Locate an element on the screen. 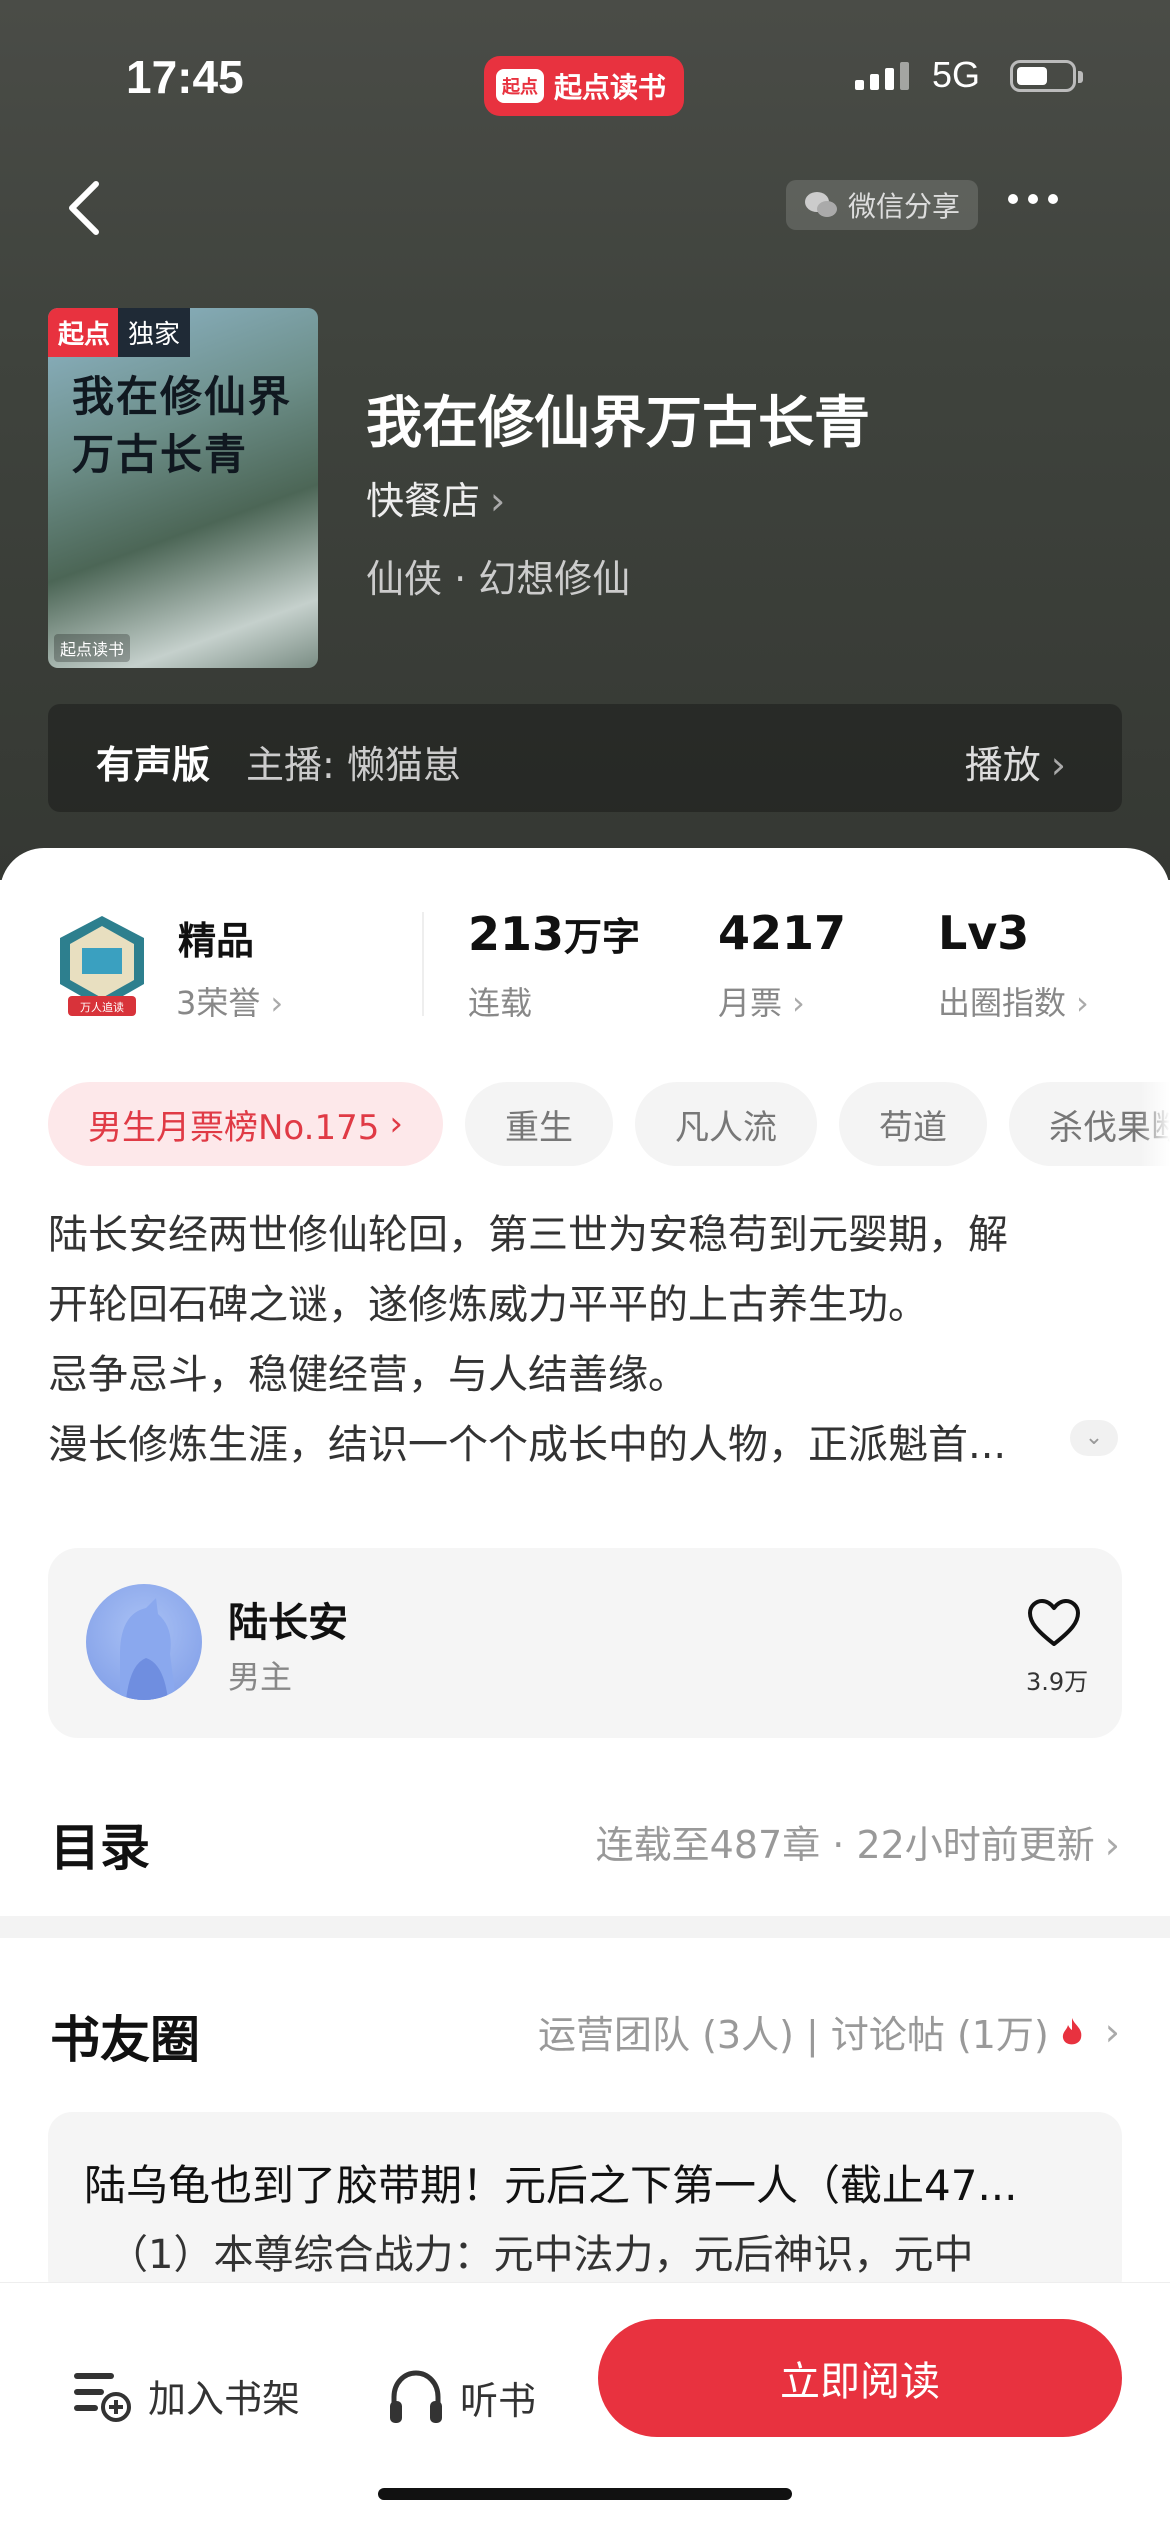 The width and height of the screenshot is (1170, 2533). toc-status-link: 连载至487章 · 22小时前更新 › is located at coordinates (858, 1841).